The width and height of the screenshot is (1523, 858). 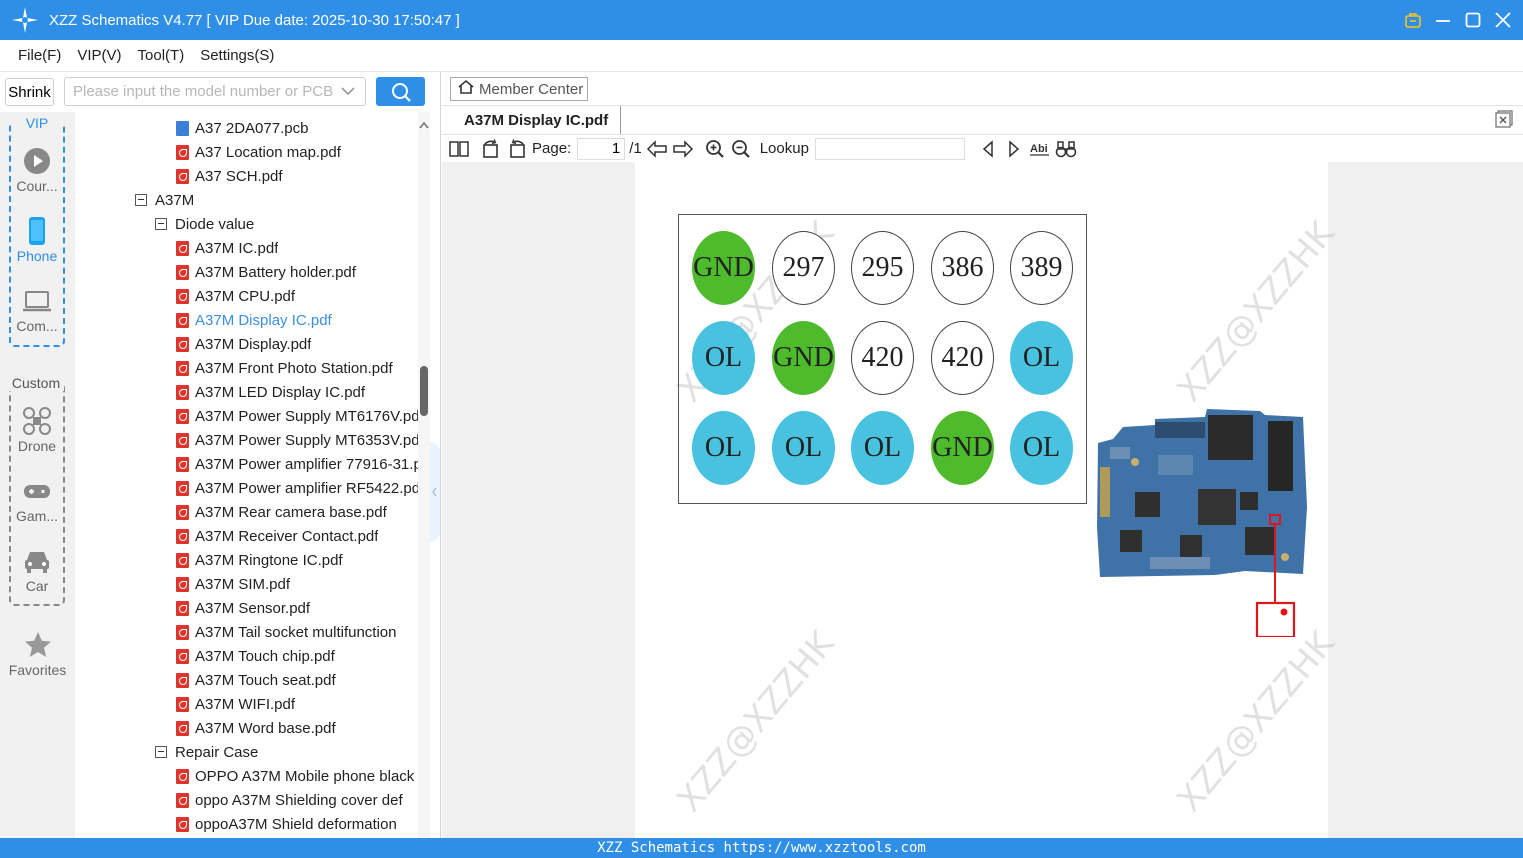 What do you see at coordinates (297, 608) in the screenshot?
I see `tree-file: A37M Sensor.pdf` at bounding box center [297, 608].